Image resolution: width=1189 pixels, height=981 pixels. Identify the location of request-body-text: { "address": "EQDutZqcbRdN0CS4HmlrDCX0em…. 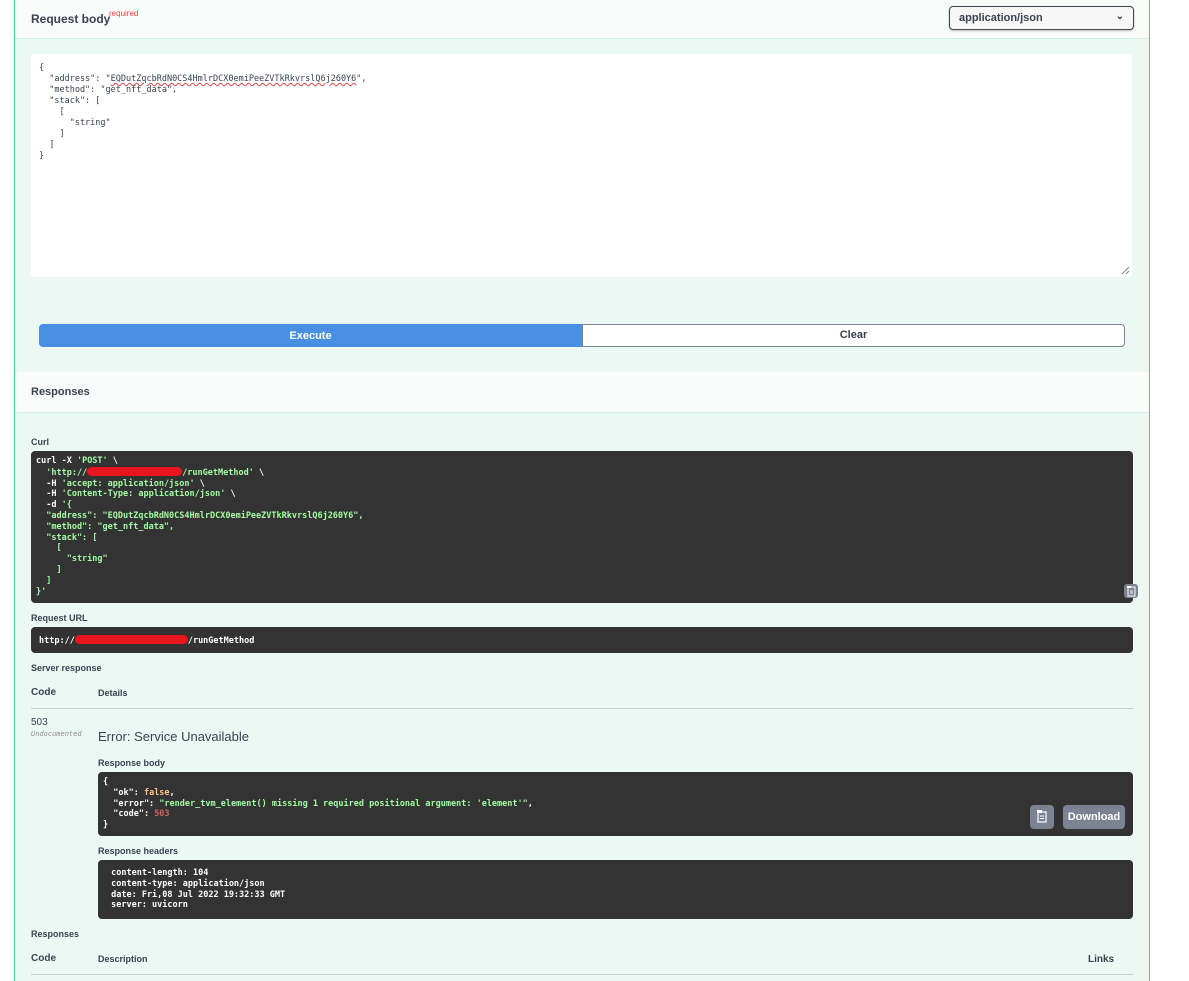
(203, 112).